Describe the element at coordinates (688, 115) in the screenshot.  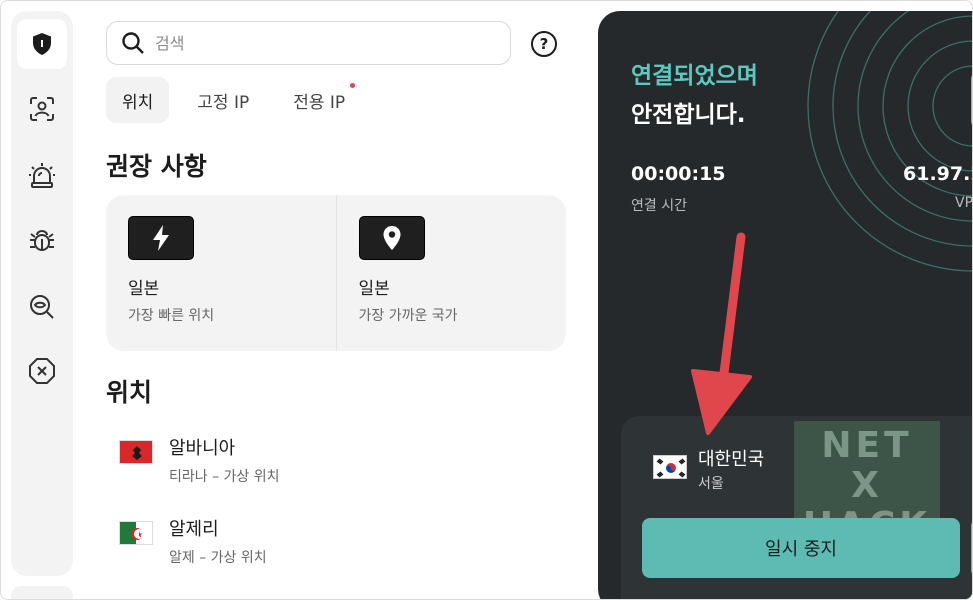
I see `status-line-secure: 안전합니다.` at that location.